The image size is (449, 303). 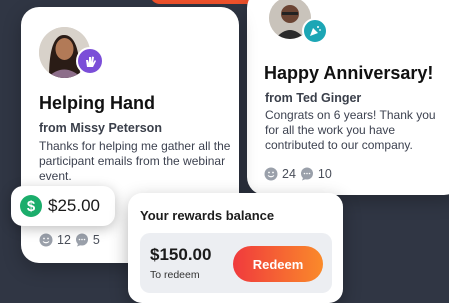 What do you see at coordinates (74, 205) in the screenshot?
I see `reward-amount: $25.00` at bounding box center [74, 205].